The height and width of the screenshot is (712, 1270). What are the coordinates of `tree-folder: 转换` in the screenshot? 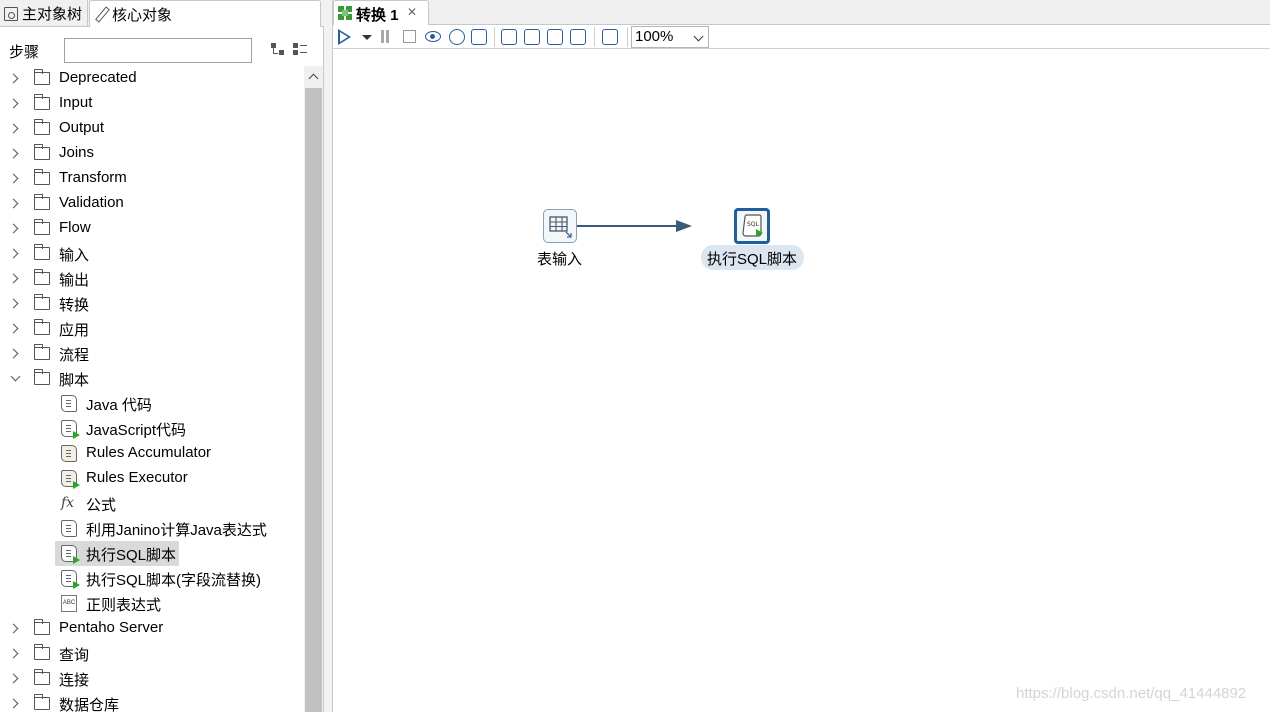 It's located at (152, 303).